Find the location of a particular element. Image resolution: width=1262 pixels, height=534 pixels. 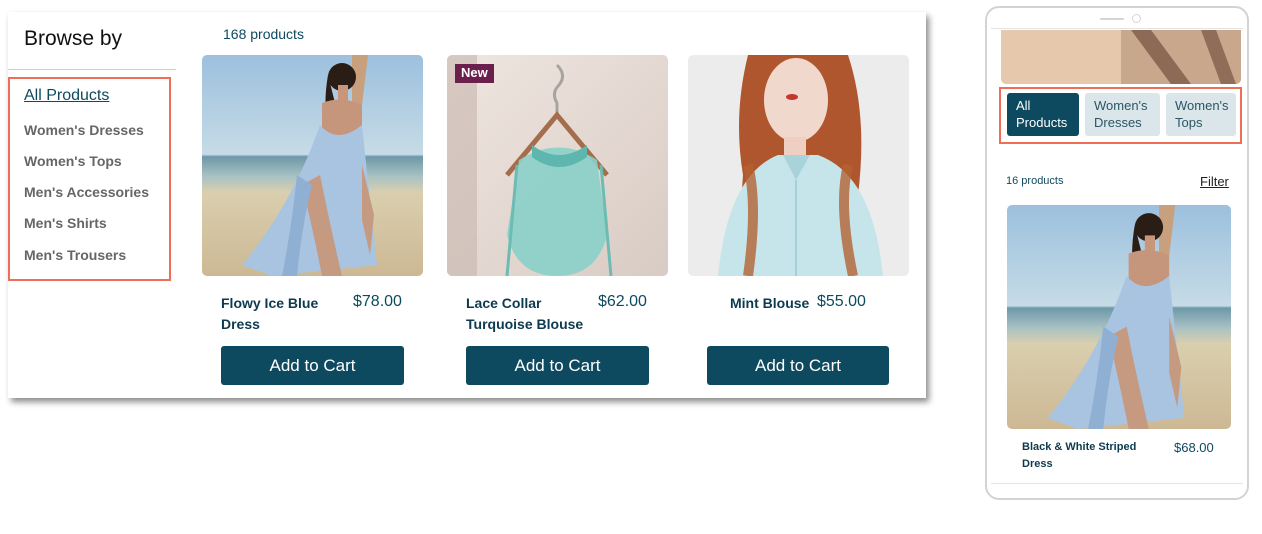

hanging-blouse-photo is located at coordinates (557, 165).